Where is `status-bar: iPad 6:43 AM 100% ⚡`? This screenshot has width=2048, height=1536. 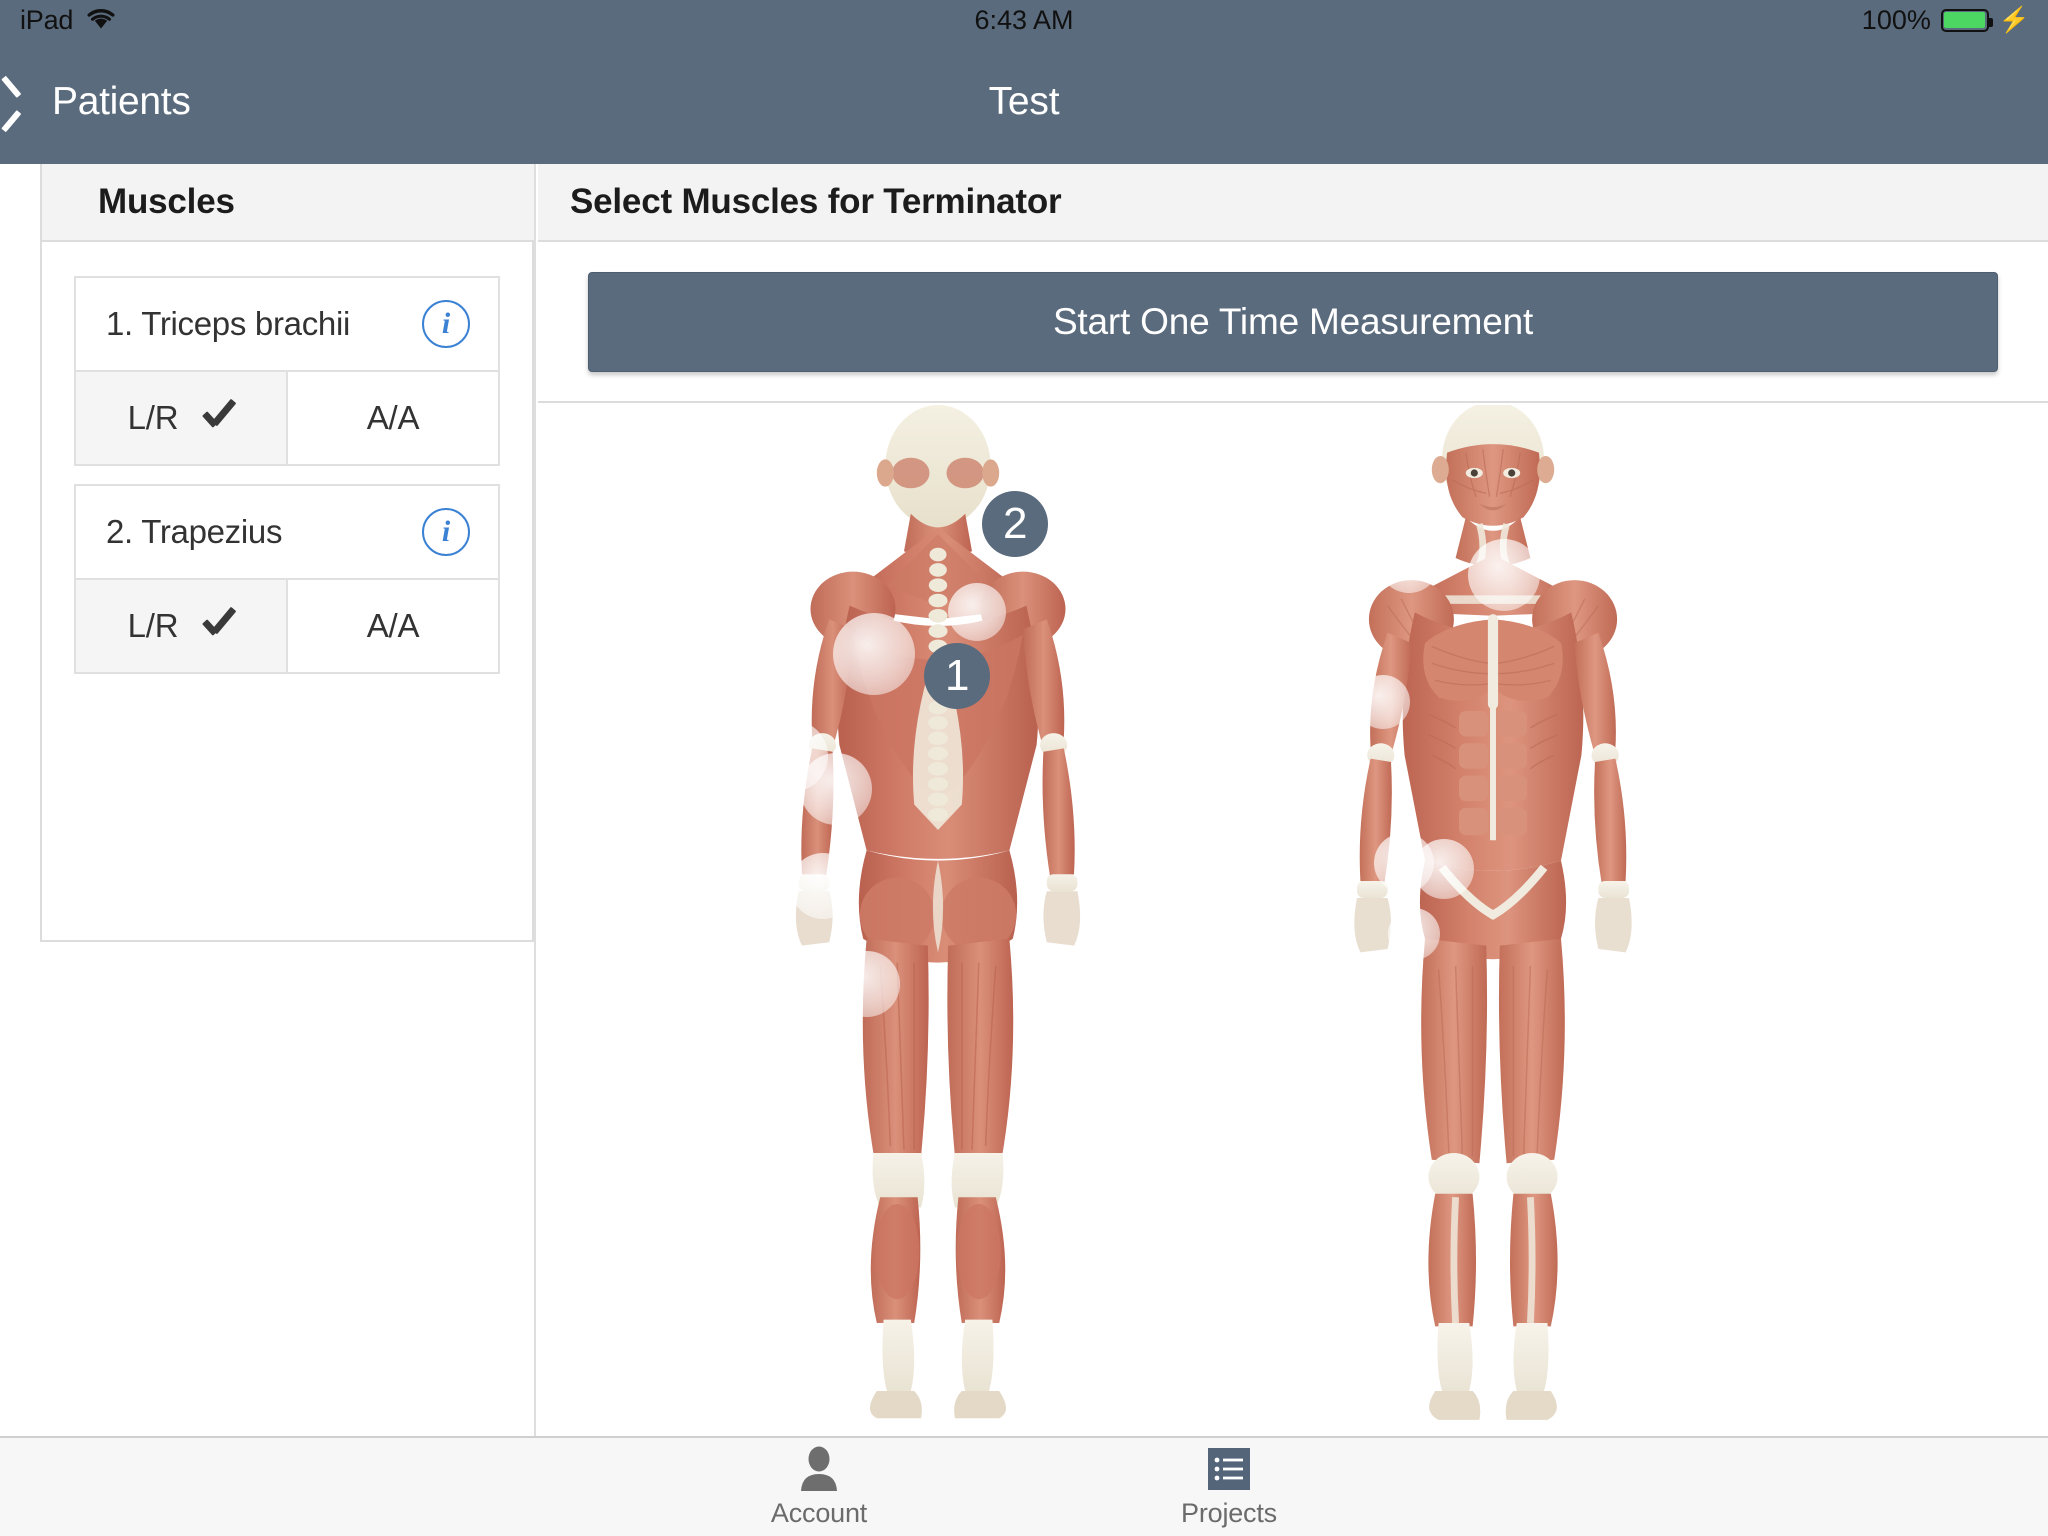 status-bar: iPad 6:43 AM 100% ⚡ is located at coordinates (1024, 20).